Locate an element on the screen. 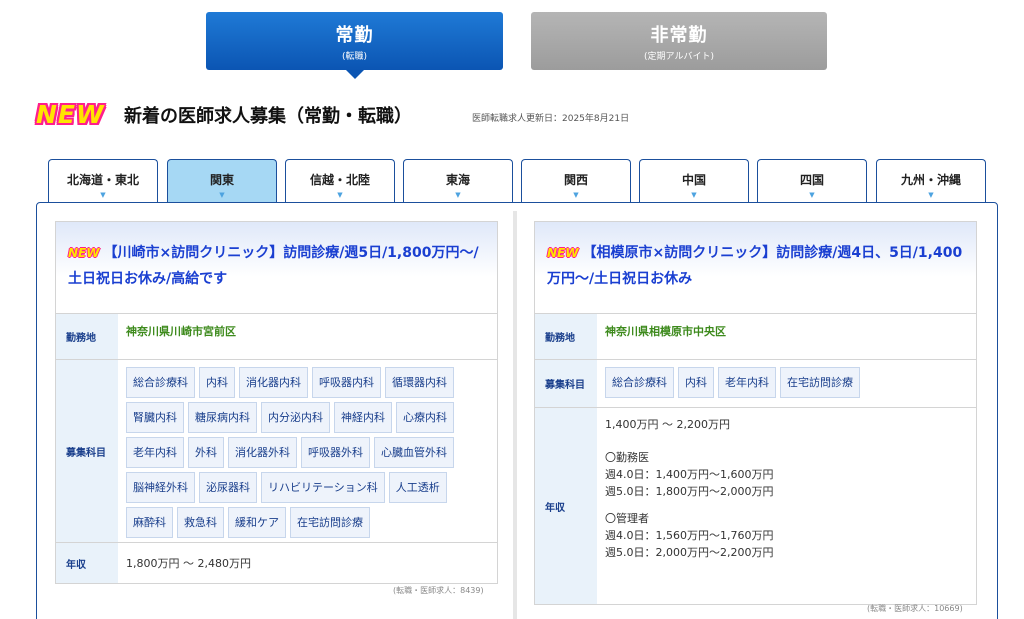  department-chip: 外科 is located at coordinates (206, 452).